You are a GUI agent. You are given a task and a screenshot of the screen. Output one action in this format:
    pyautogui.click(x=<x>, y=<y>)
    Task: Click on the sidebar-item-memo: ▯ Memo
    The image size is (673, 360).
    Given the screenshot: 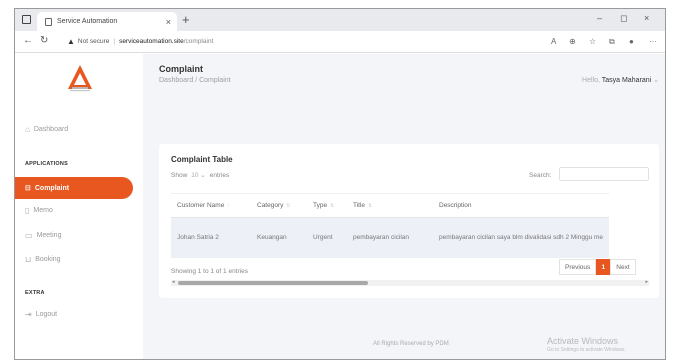 What is the action you would take?
    pyautogui.click(x=39, y=210)
    